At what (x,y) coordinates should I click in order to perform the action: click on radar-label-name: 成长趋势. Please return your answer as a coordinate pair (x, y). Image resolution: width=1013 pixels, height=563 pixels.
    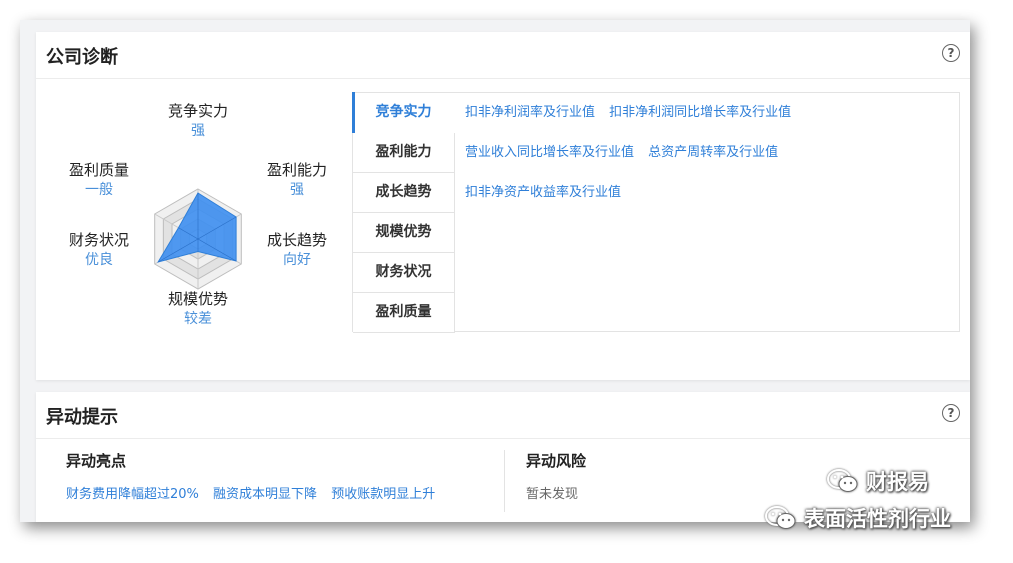
    Looking at the image, I should click on (296, 240).